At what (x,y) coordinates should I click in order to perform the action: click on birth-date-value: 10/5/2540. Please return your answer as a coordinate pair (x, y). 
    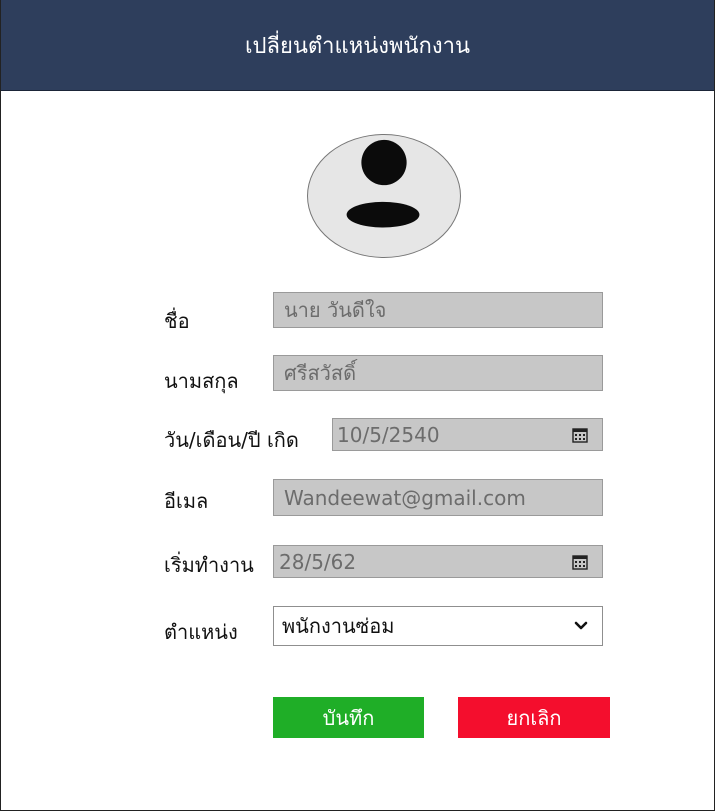
    Looking at the image, I should click on (388, 434).